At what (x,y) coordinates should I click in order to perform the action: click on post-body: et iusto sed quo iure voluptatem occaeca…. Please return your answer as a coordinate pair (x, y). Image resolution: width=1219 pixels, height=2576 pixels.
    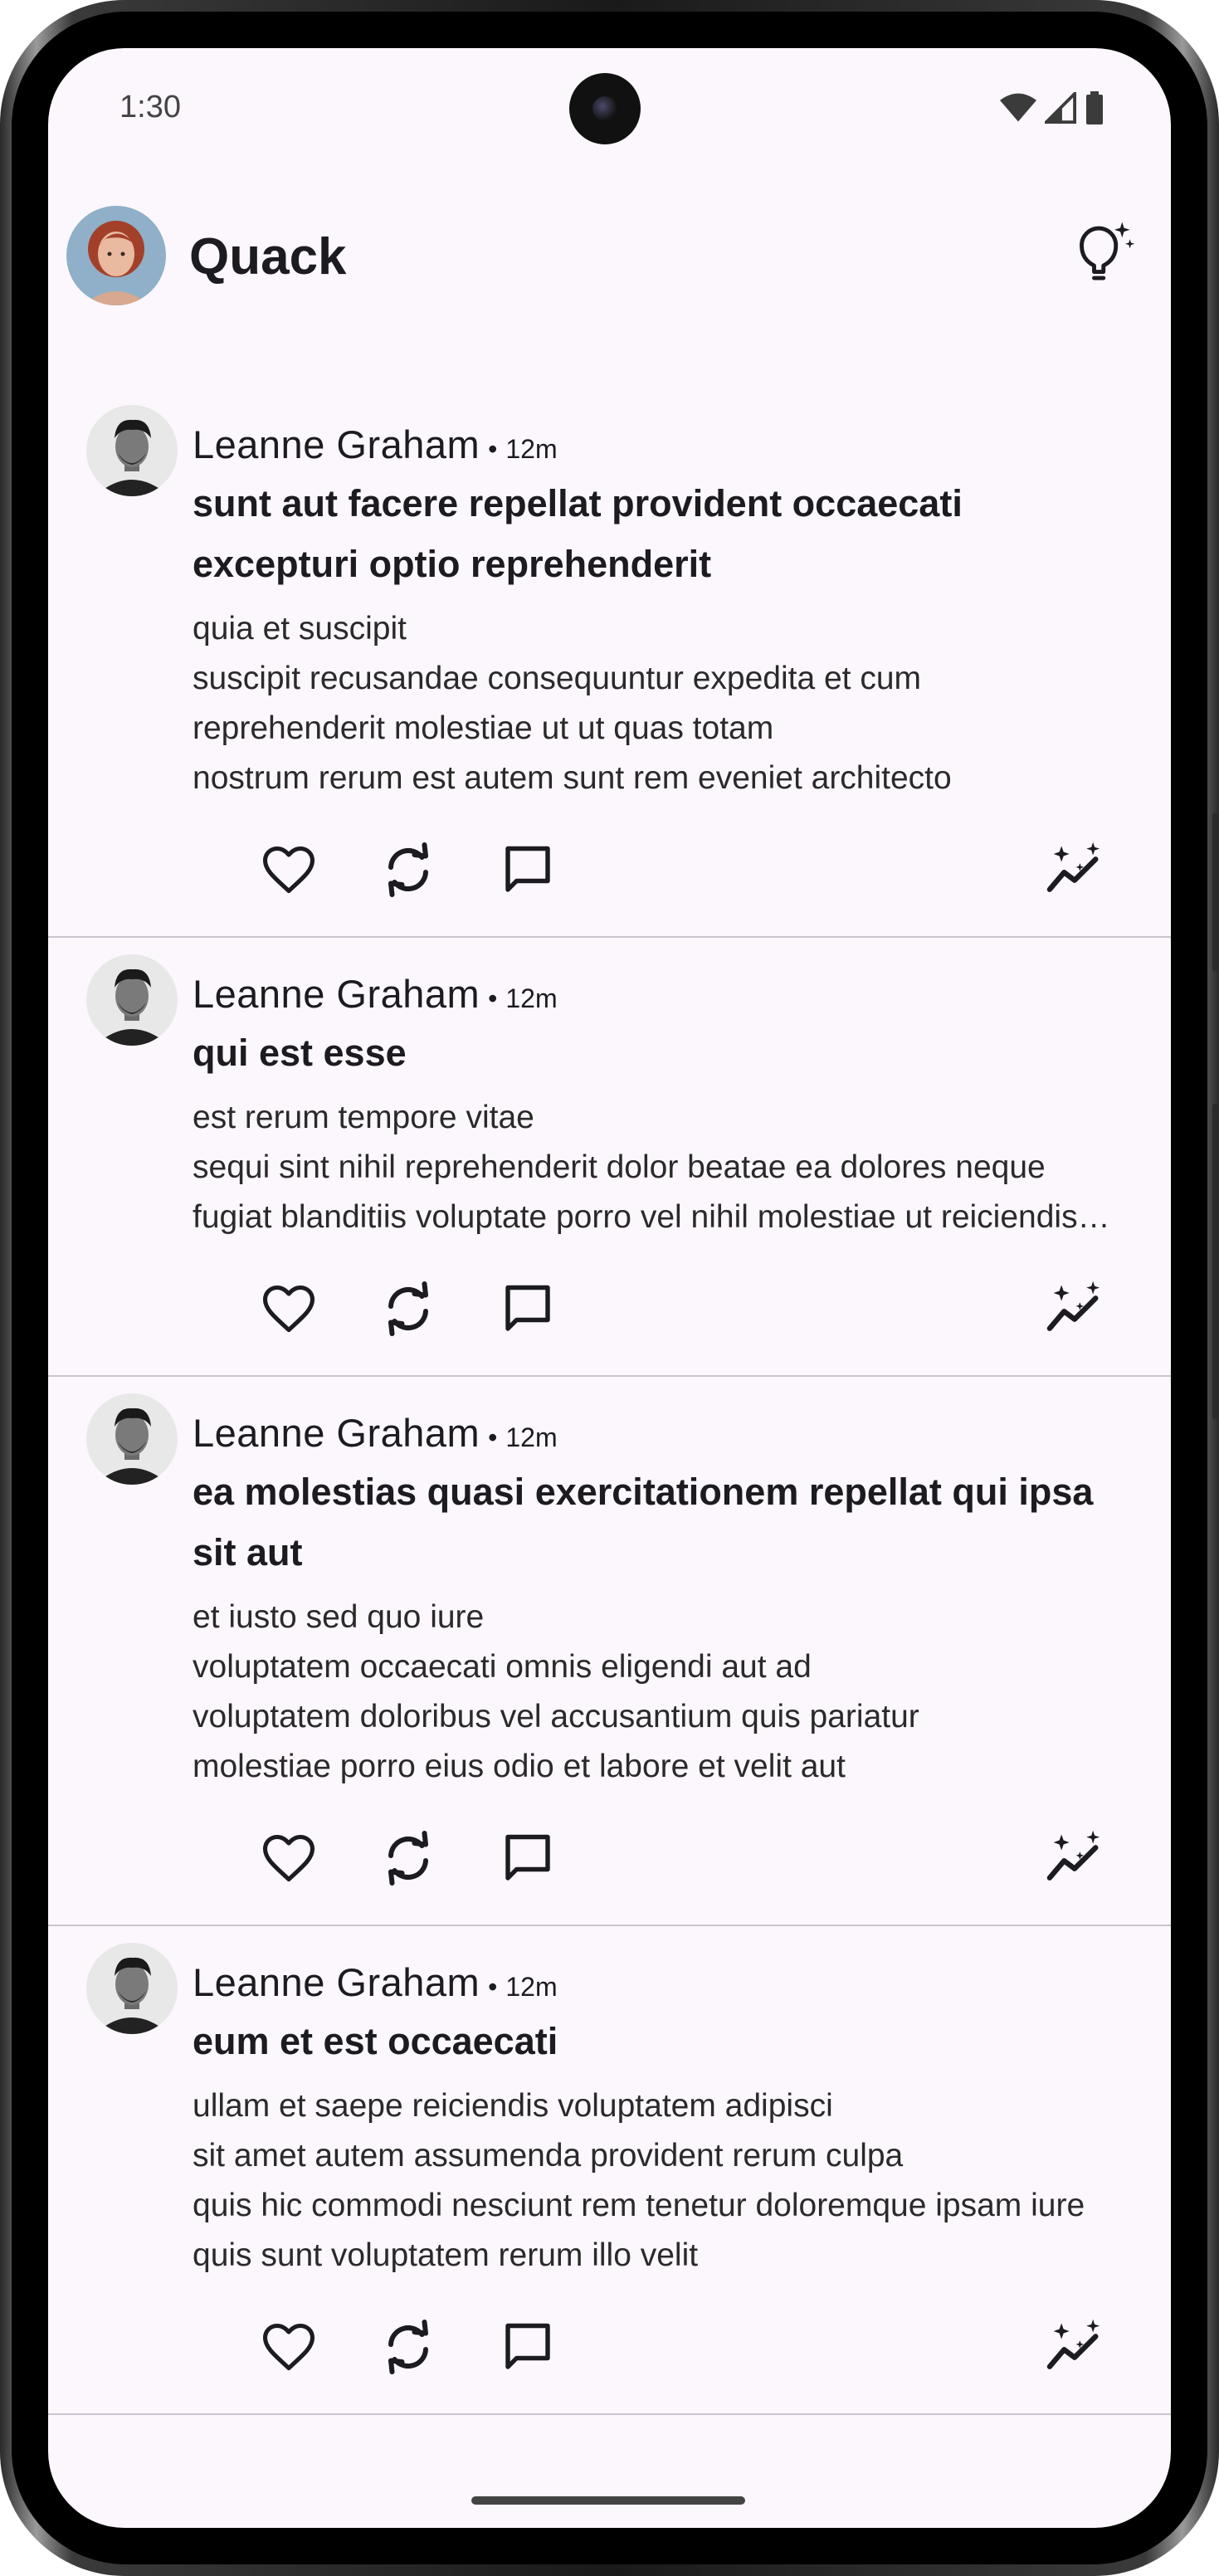
    Looking at the image, I should click on (556, 1691).